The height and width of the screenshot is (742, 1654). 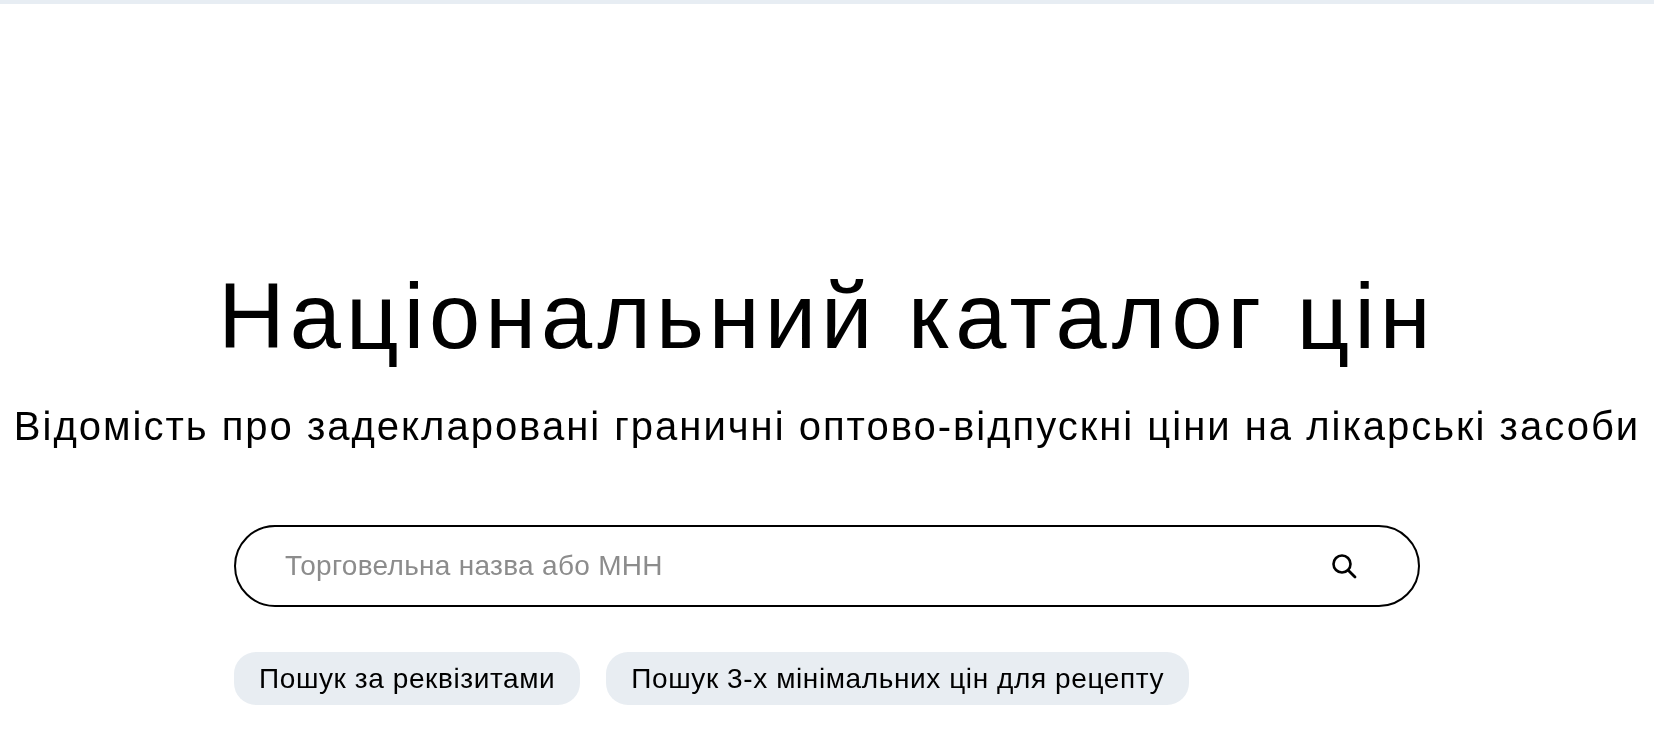 I want to click on search-field: Торговельна назва або МНН, so click(x=827, y=566).